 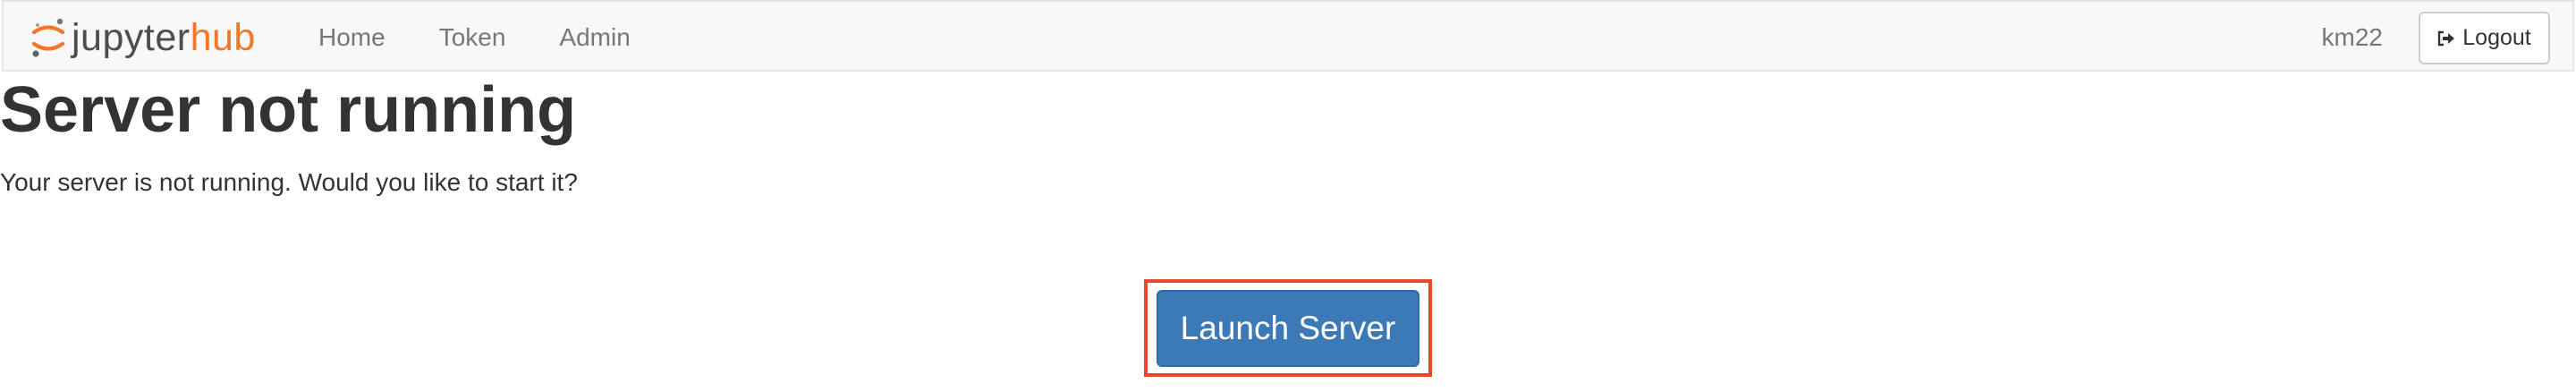 I want to click on jupyterhub-logo: jupyterhub, so click(x=143, y=38).